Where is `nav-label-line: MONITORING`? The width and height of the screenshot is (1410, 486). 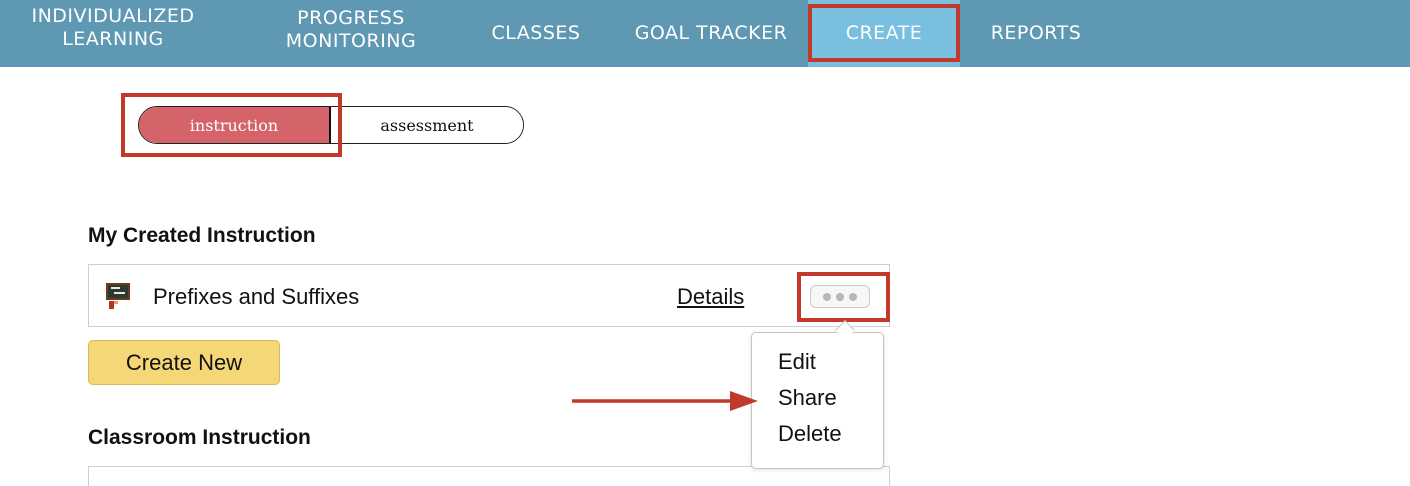
nav-label-line: MONITORING is located at coordinates (351, 40).